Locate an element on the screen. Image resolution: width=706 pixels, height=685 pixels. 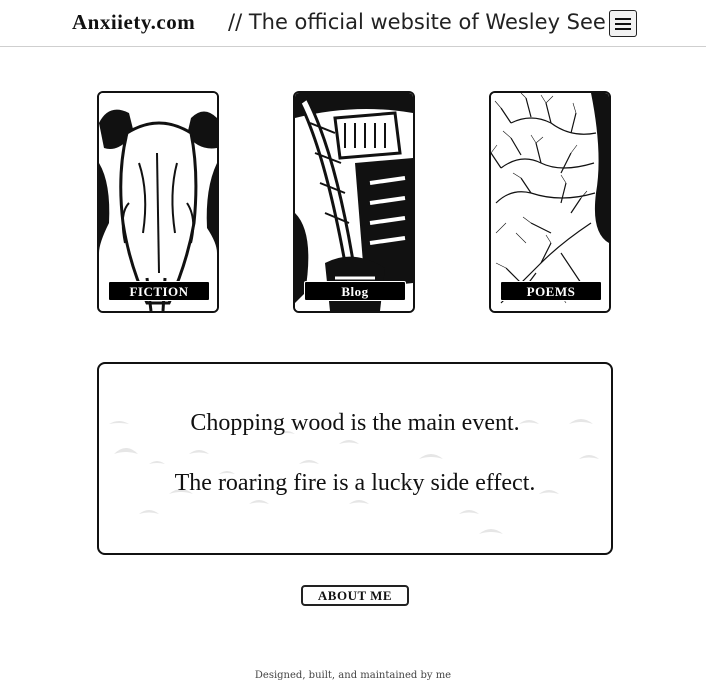
quote-line-1: Chopping wood is the main event. is located at coordinates (355, 423).